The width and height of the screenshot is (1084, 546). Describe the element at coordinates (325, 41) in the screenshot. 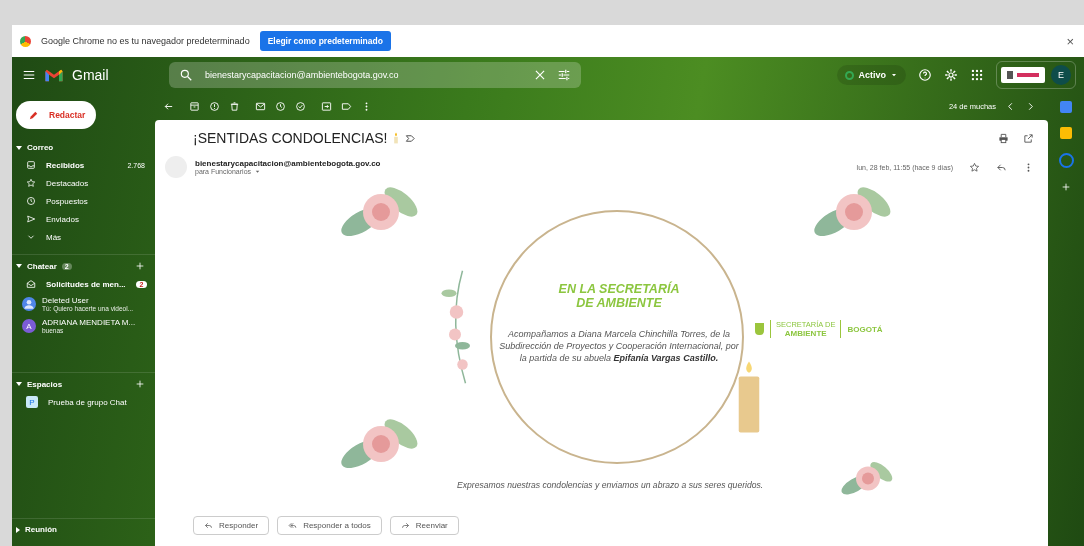

I see `set-default-button: Elegir como predeterminado` at that location.